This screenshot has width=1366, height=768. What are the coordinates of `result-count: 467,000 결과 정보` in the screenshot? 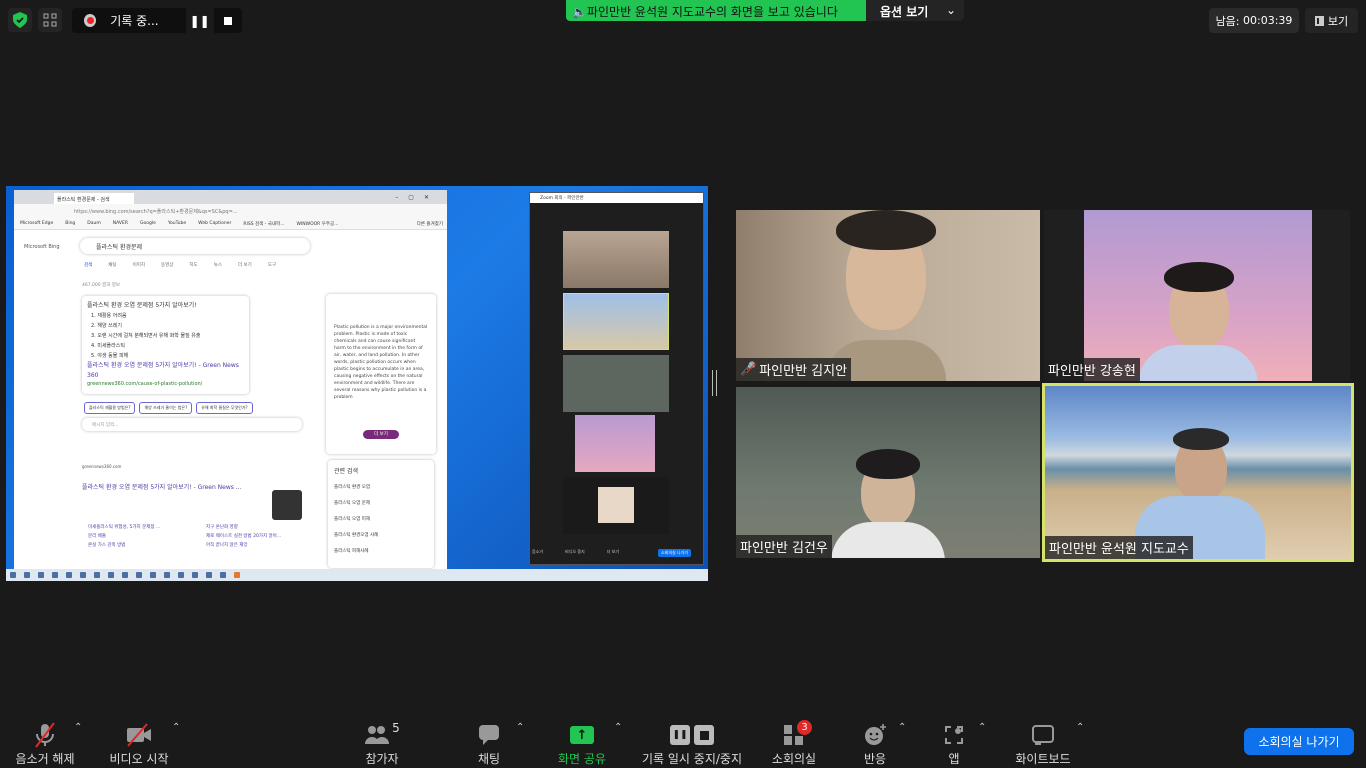 It's located at (101, 285).